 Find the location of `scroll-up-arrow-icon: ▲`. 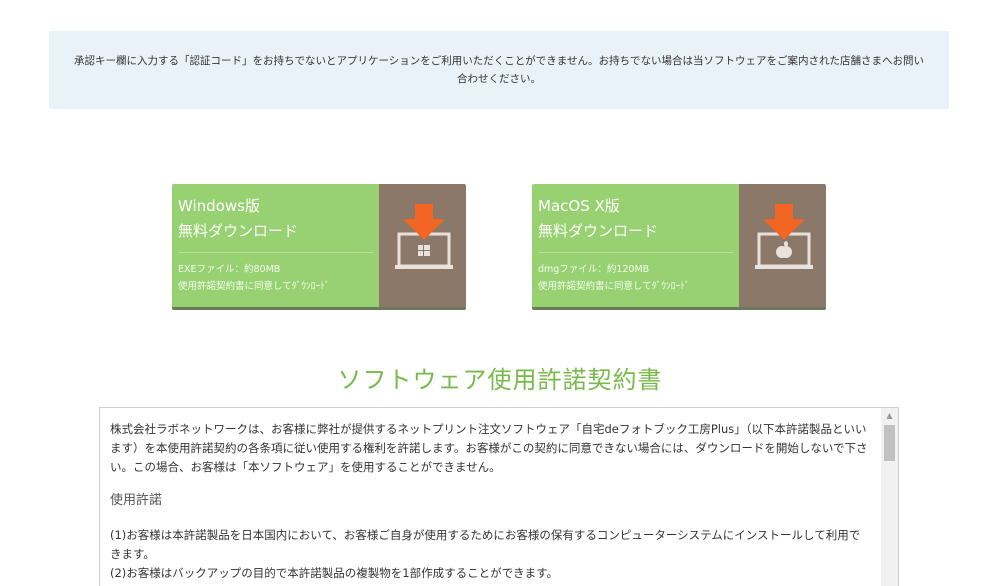

scroll-up-arrow-icon: ▲ is located at coordinates (889, 416).